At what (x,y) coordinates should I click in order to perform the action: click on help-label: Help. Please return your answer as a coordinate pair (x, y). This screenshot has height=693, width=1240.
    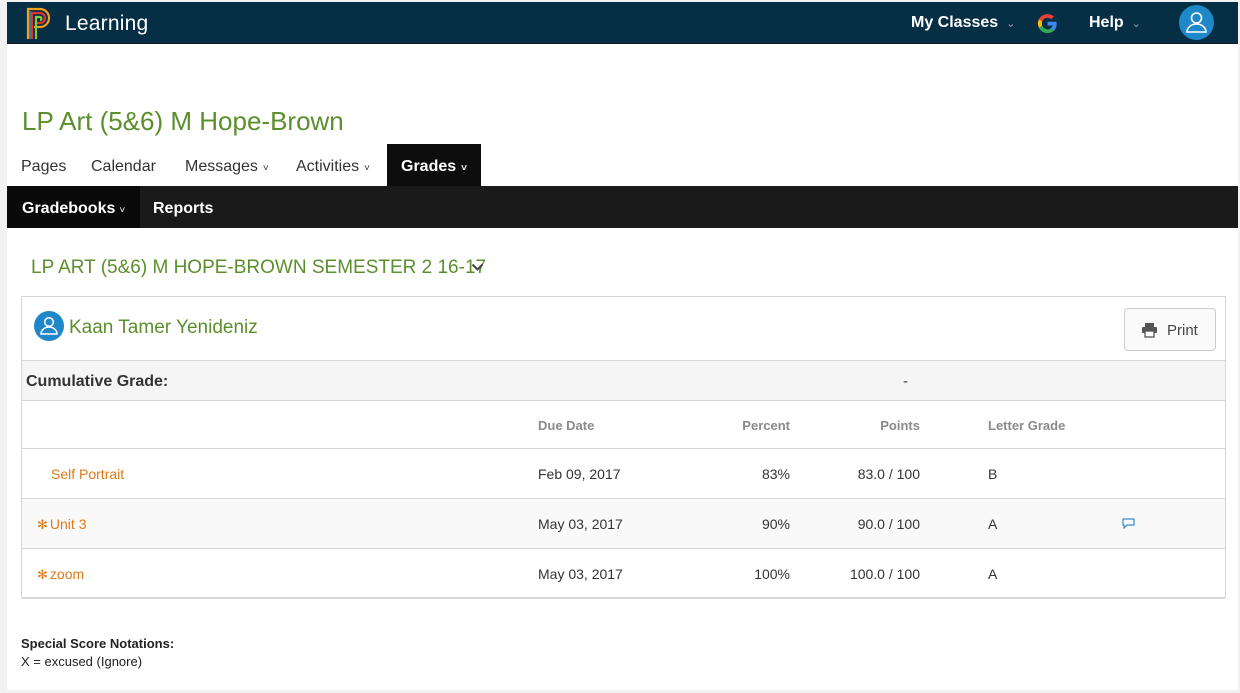
    Looking at the image, I should click on (1106, 22).